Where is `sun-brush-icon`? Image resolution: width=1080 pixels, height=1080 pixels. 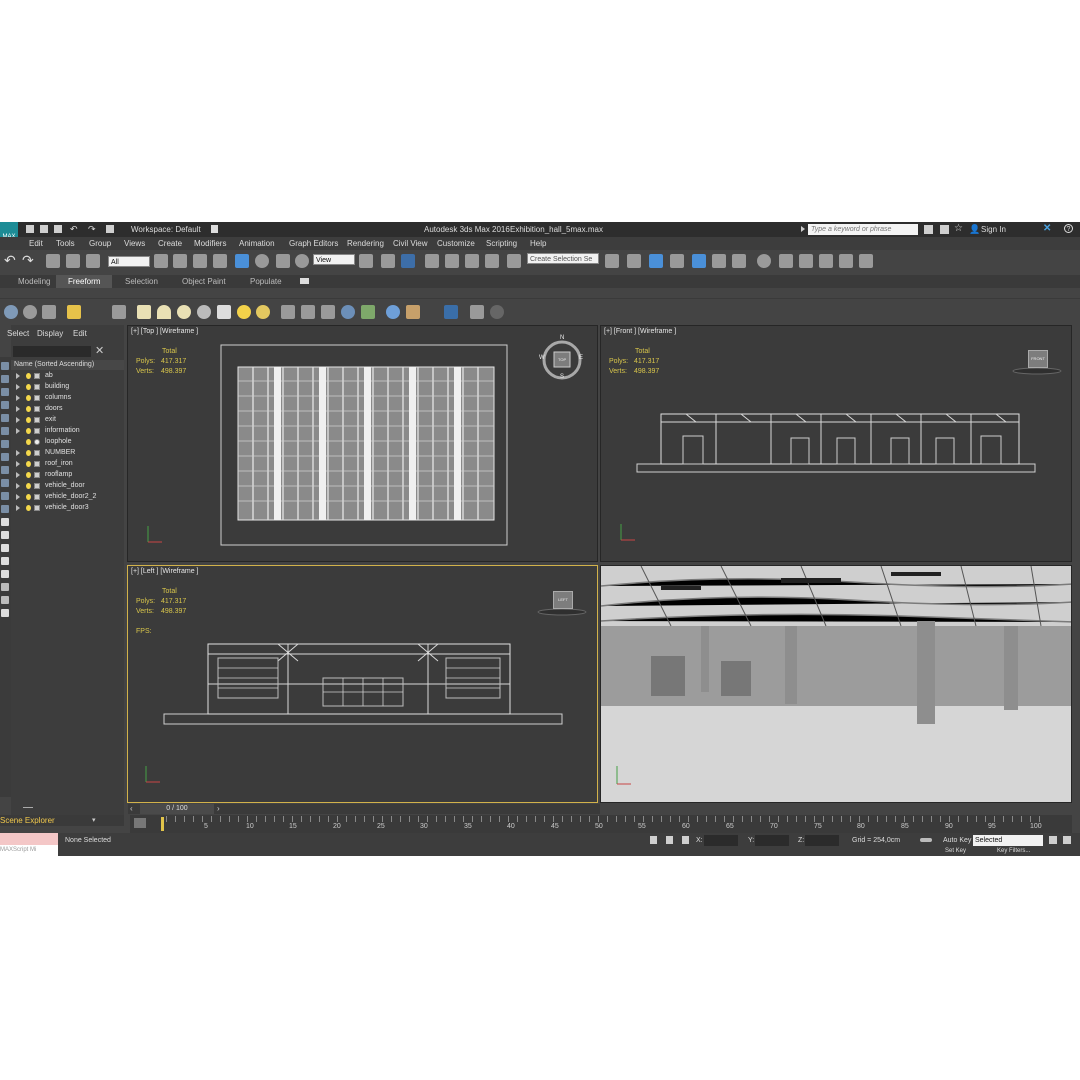 sun-brush-icon is located at coordinates (244, 312).